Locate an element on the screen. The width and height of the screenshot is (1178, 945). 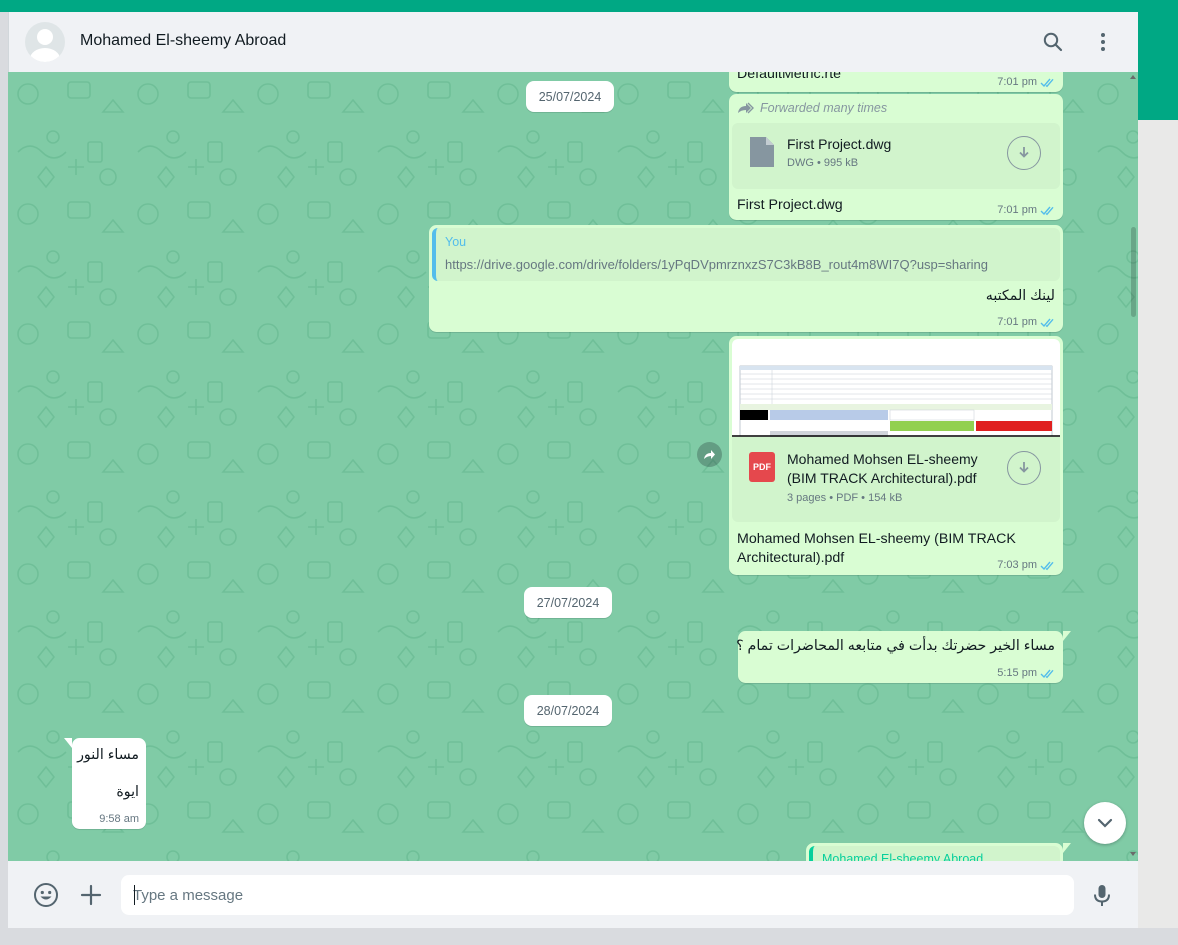
message-meta: 9:58 am is located at coordinates (119, 819).